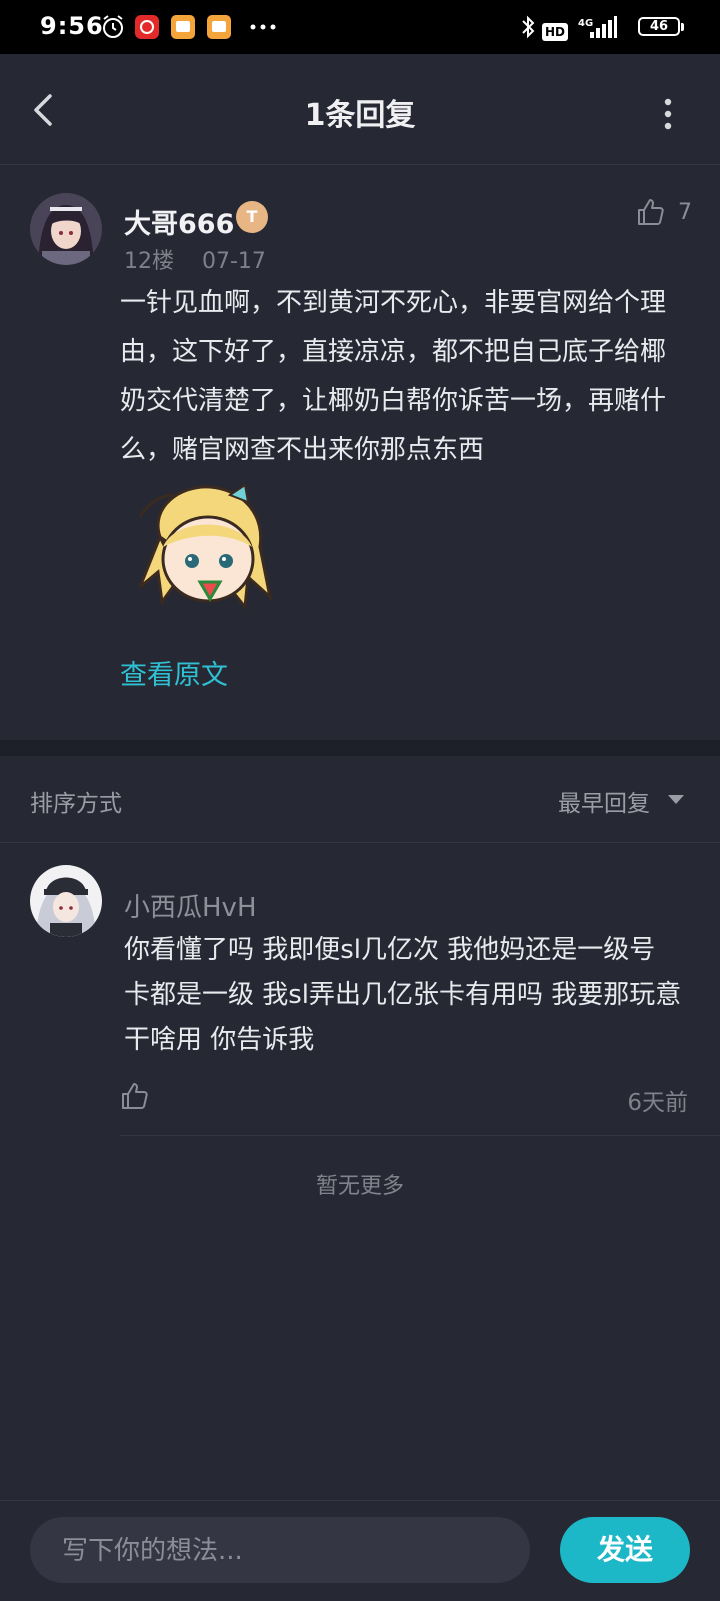 This screenshot has height=1601, width=720. I want to click on like-button, so click(651, 214).